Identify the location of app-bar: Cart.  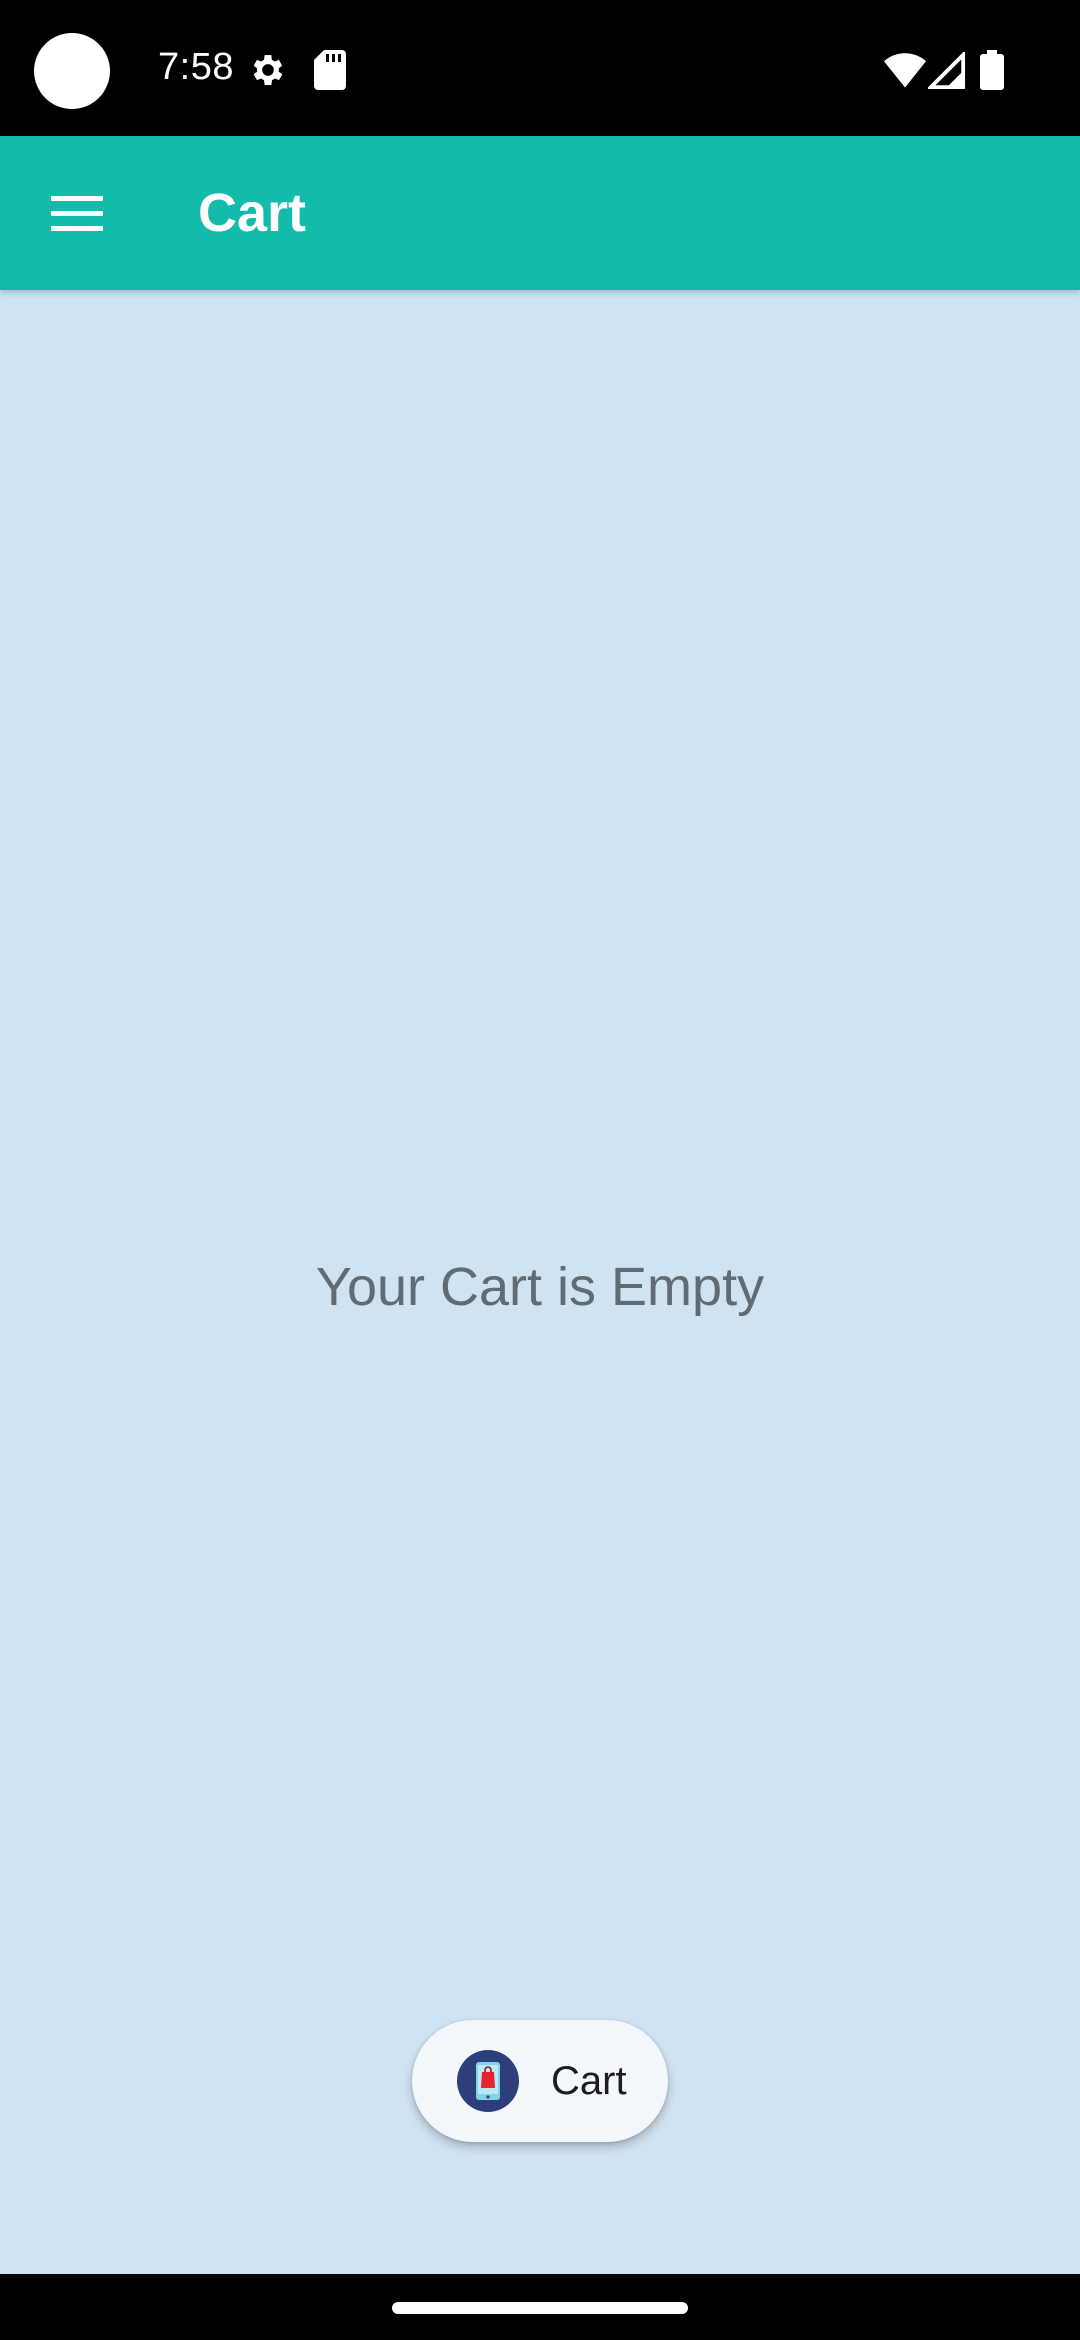
(540, 213).